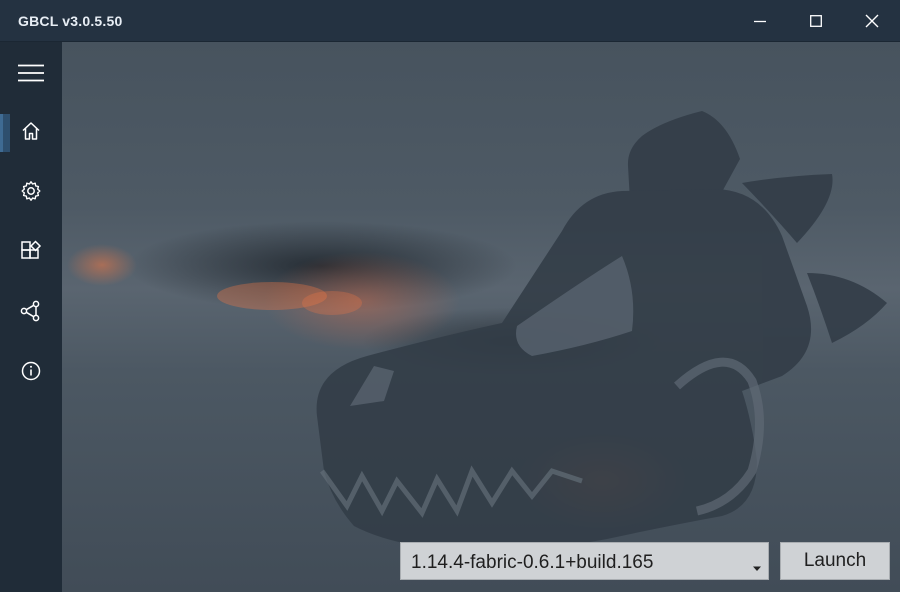 The width and height of the screenshot is (900, 592). Describe the element at coordinates (757, 568) in the screenshot. I see `caret-down-icon` at that location.